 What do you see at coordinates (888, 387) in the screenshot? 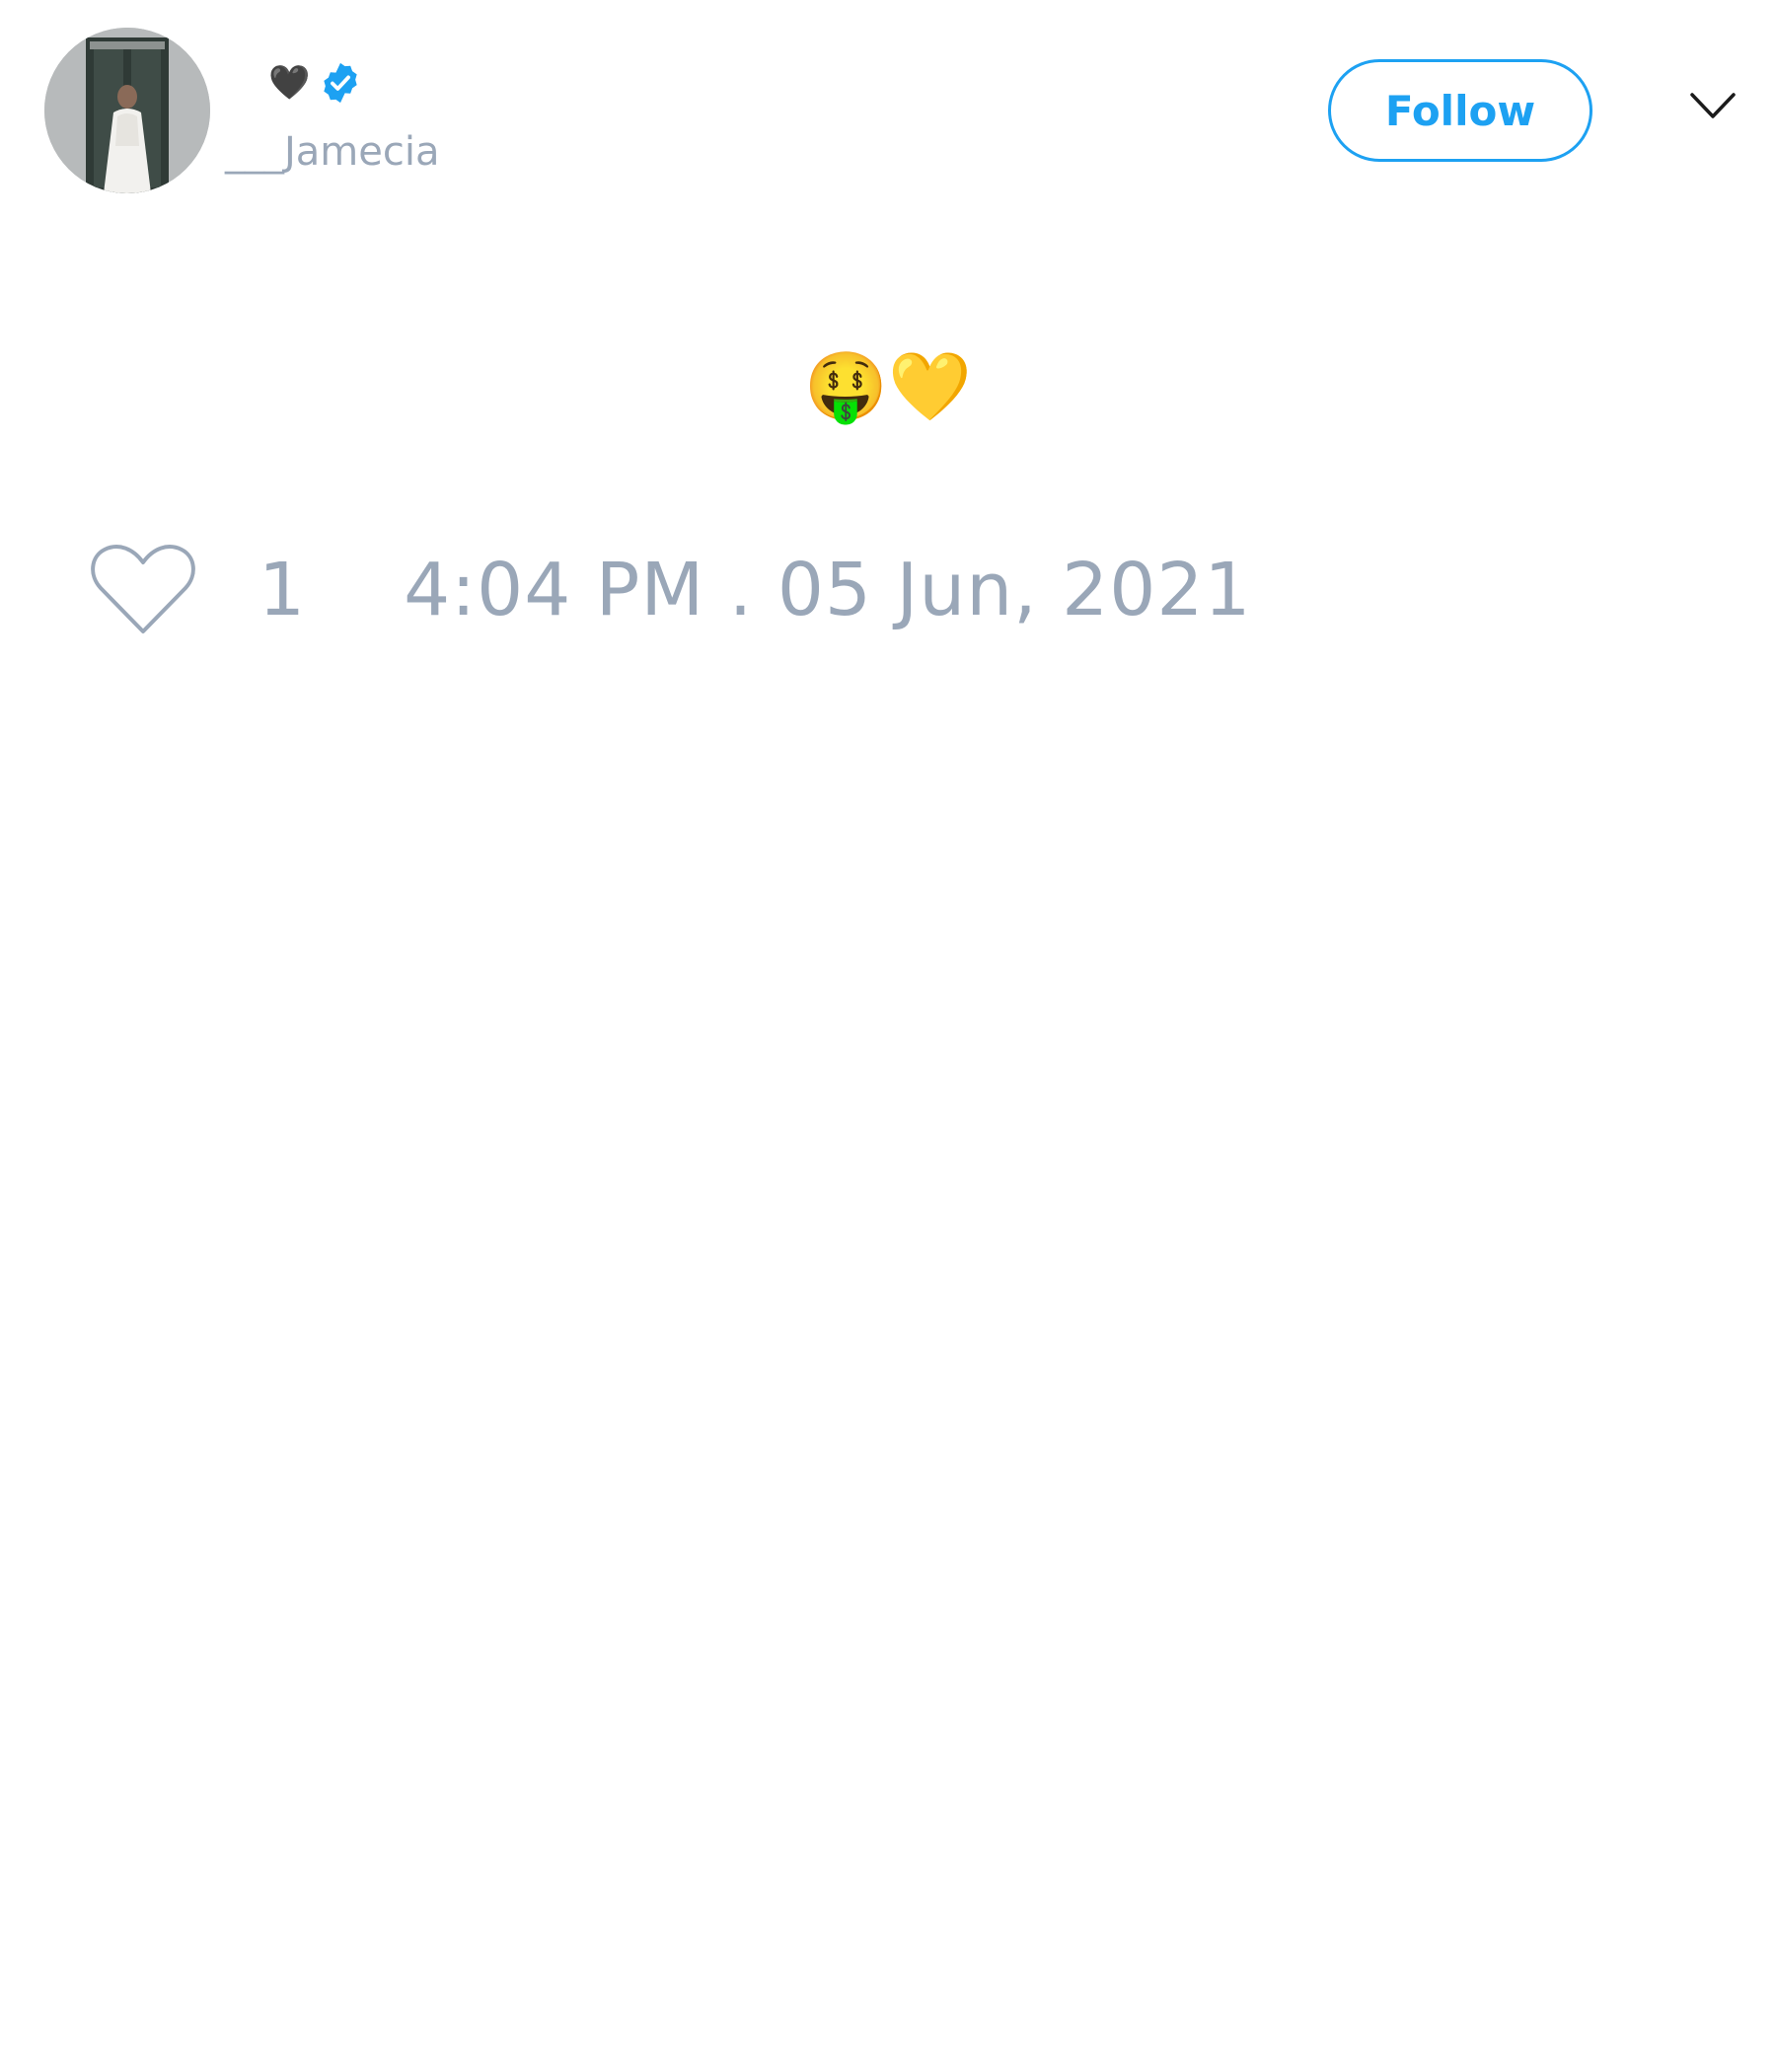
I see `tweet-text: 🤑💛` at bounding box center [888, 387].